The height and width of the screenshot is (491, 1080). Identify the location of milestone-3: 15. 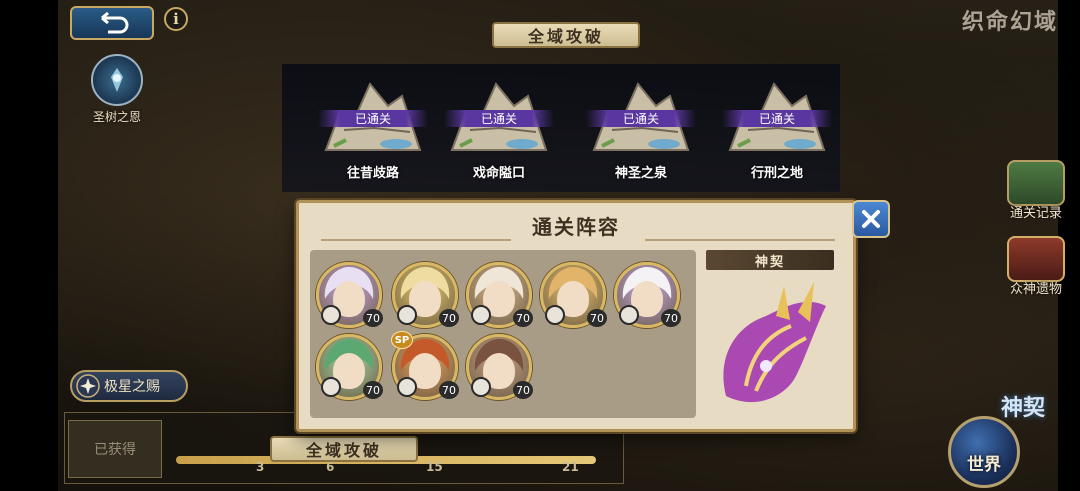
(434, 467).